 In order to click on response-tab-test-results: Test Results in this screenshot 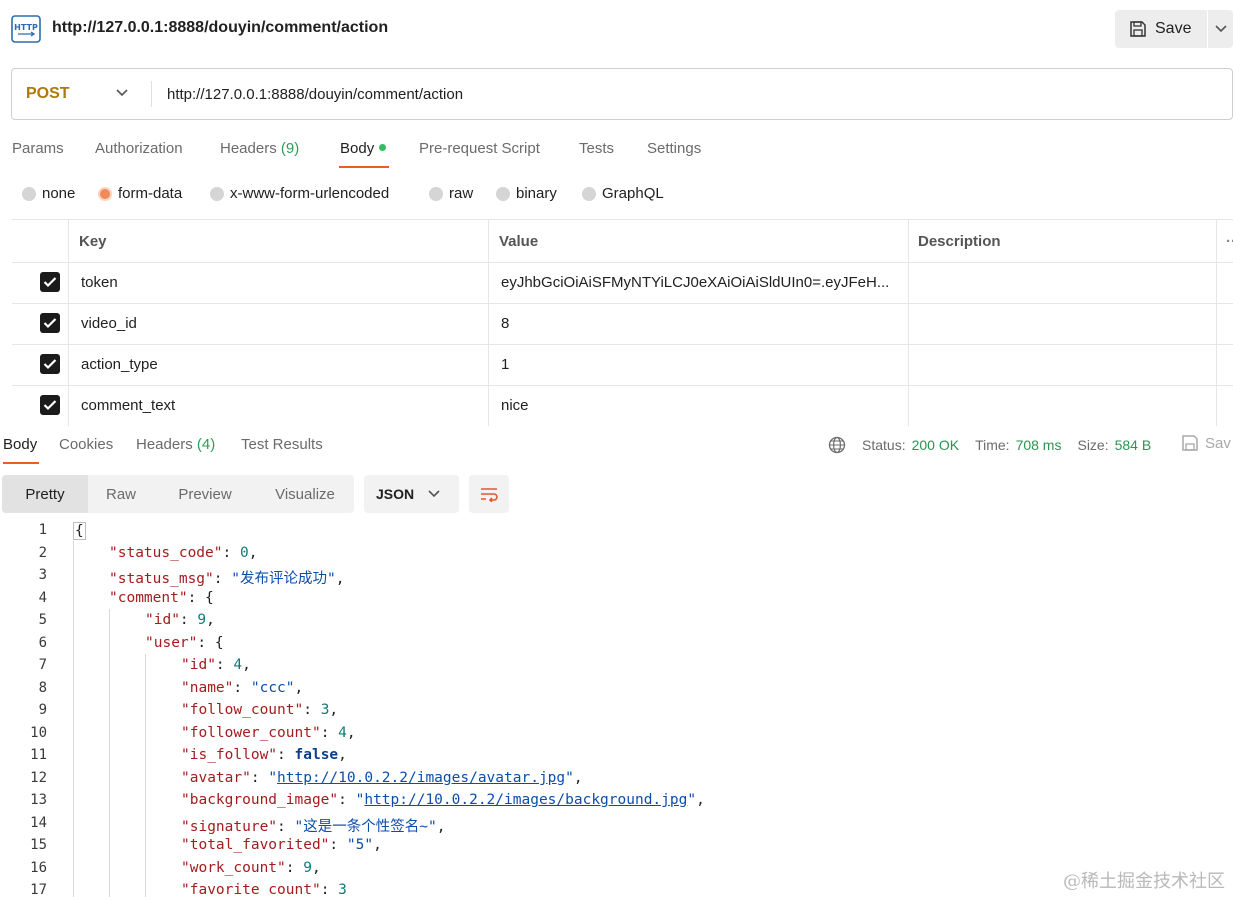, I will do `click(282, 444)`.